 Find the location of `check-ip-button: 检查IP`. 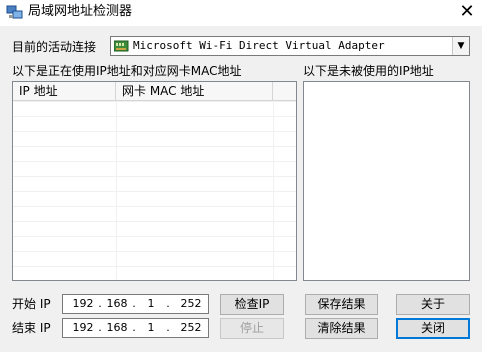

check-ip-button: 检查IP is located at coordinates (252, 304).